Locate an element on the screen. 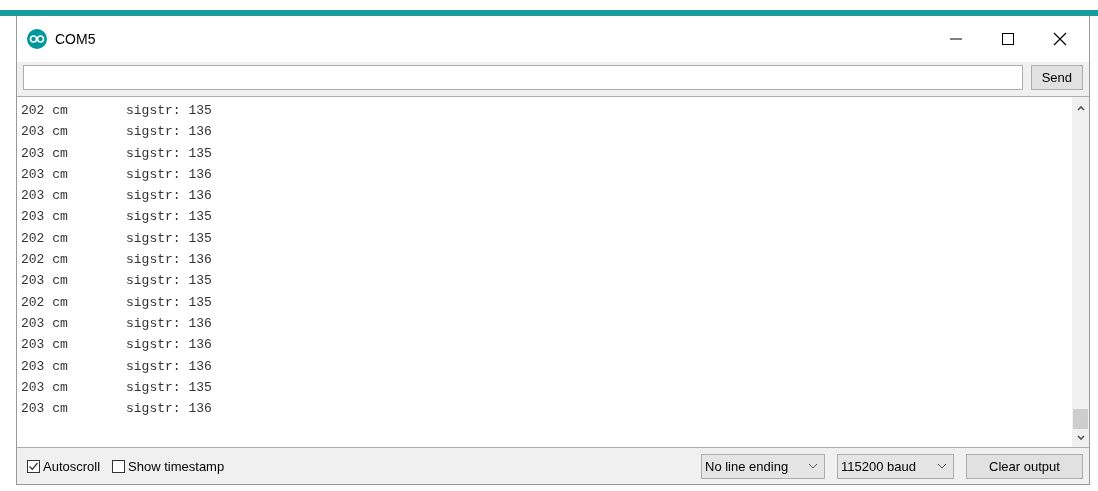  baud-rate-dropdown: 115200 baud is located at coordinates (895, 466).